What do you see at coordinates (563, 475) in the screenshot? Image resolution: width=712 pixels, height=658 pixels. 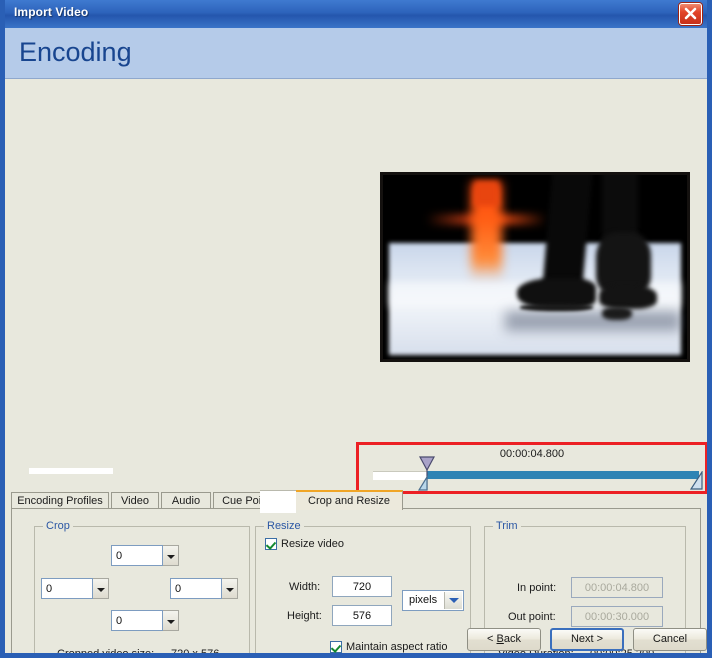 I see `timeline-track-selected` at bounding box center [563, 475].